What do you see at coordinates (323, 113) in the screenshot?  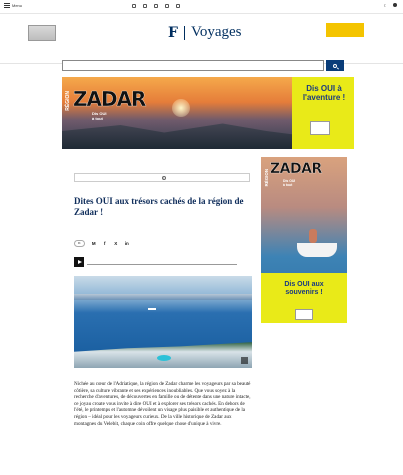 I see `ad-yellow-panel: Dis OUI à l'aventure !` at bounding box center [323, 113].